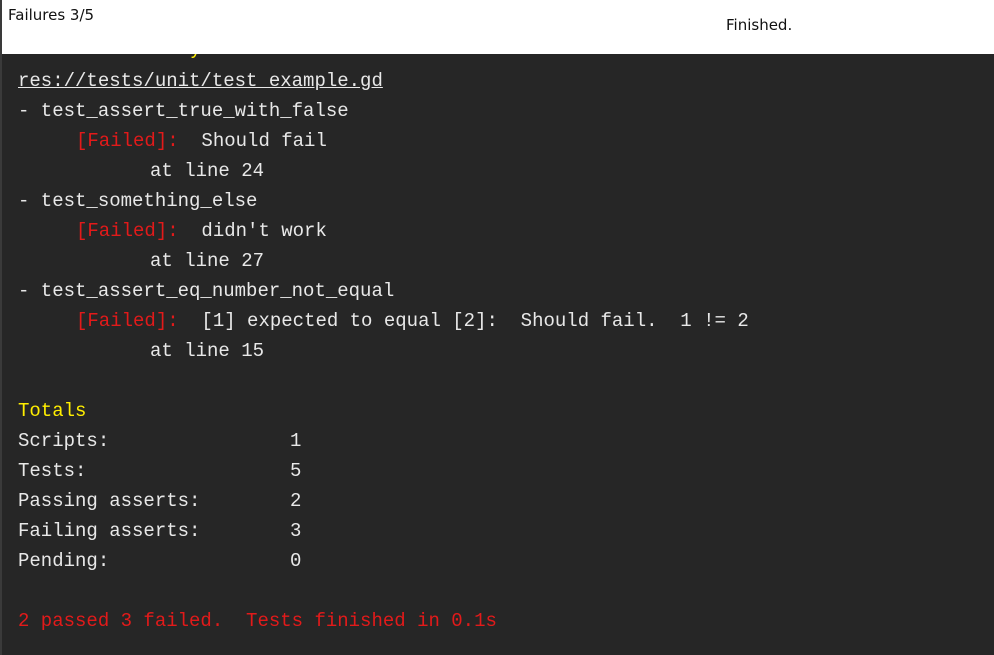 This screenshot has height=655, width=994. Describe the element at coordinates (258, 141) in the screenshot. I see `failure-message: Should fail` at that location.